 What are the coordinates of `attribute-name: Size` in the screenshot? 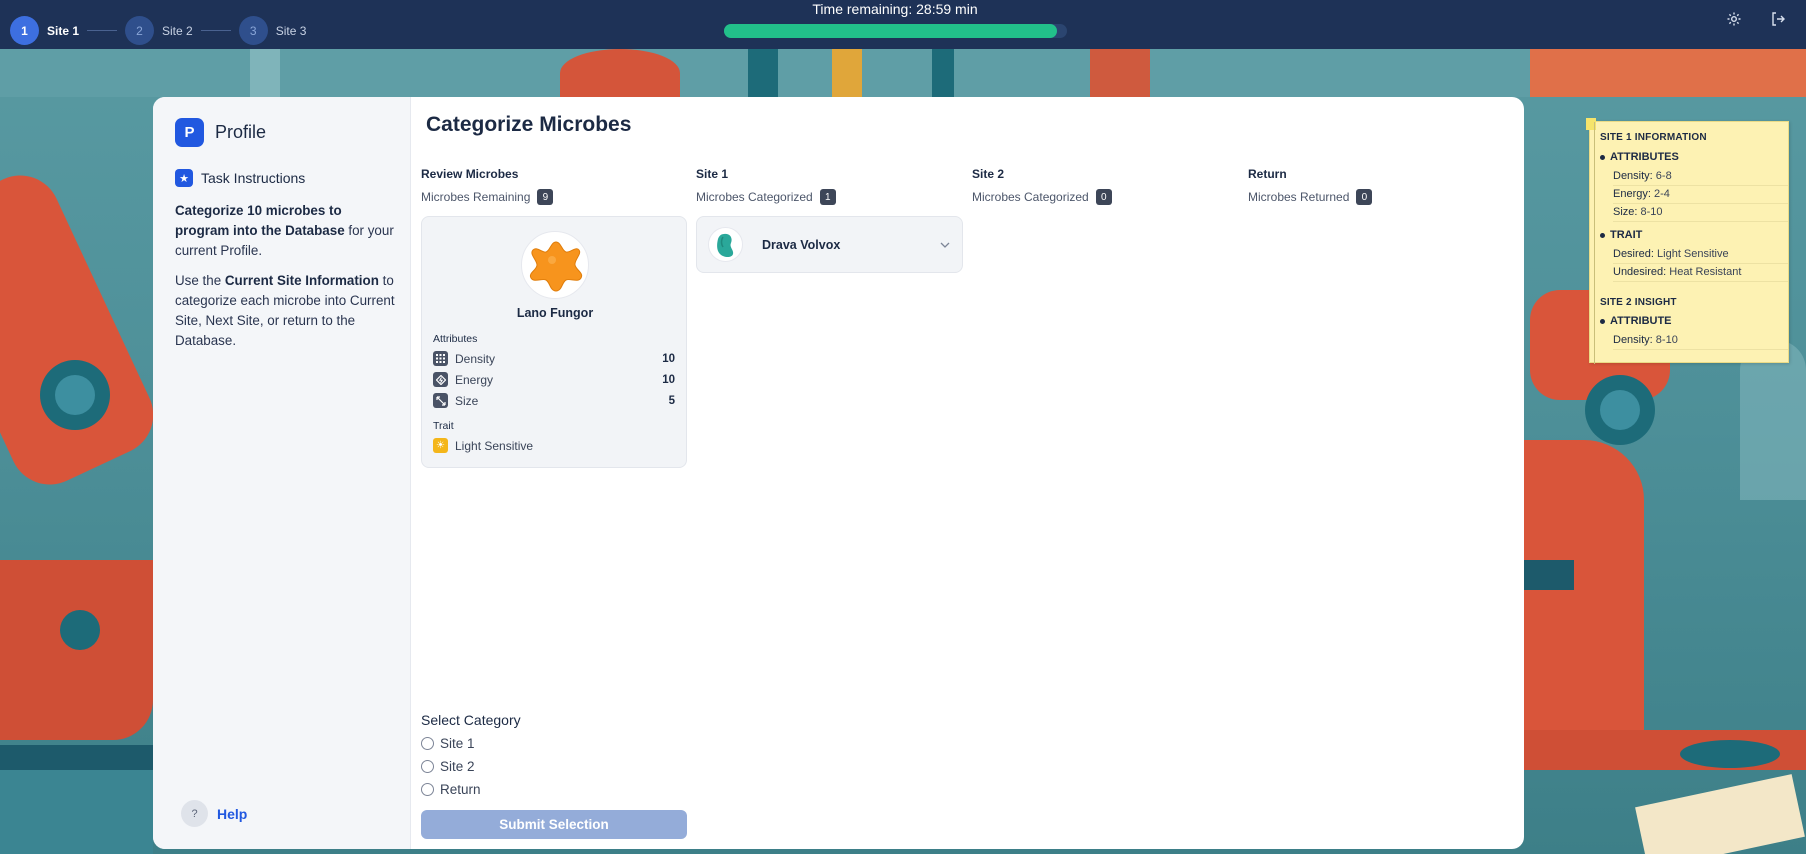 It's located at (467, 400).